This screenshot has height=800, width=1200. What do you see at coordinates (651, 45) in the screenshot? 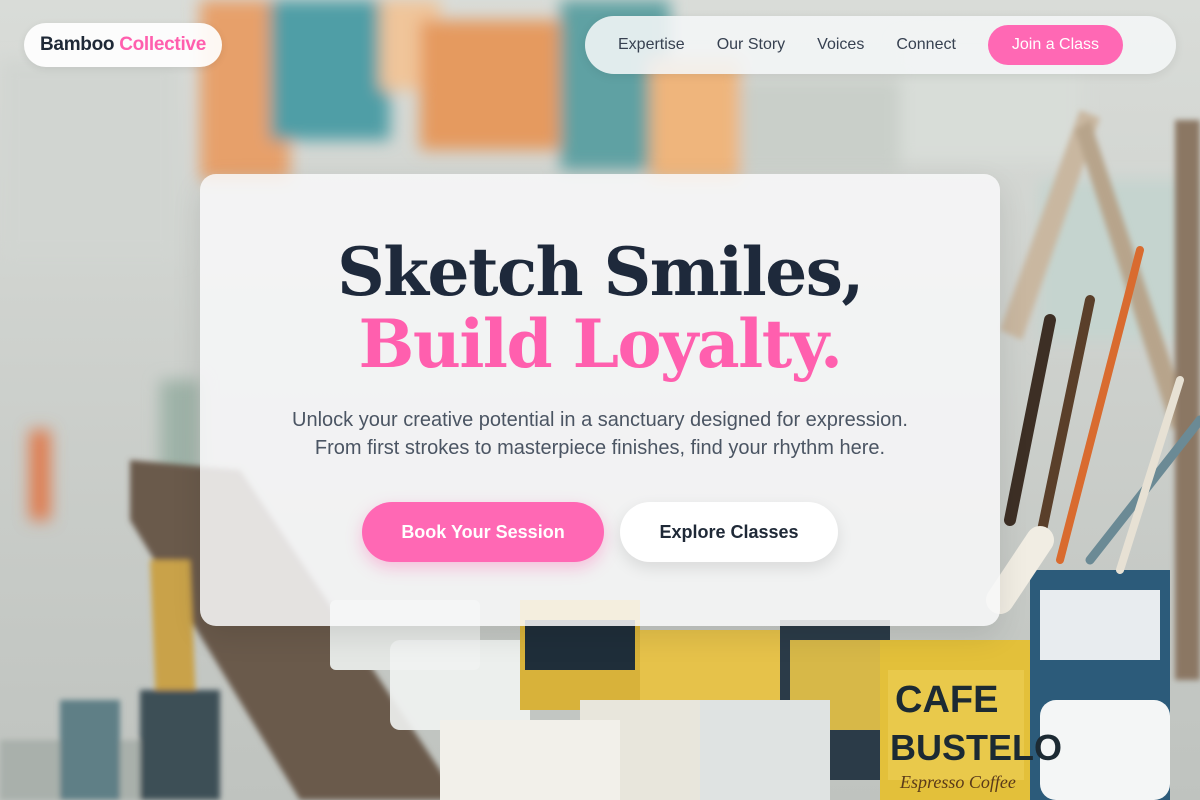
I see `nav-link-expertise: Expertise` at bounding box center [651, 45].